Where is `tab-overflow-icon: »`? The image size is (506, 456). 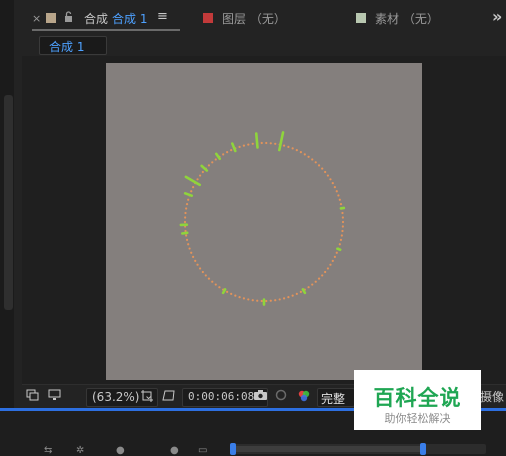 tab-overflow-icon: » is located at coordinates (497, 16).